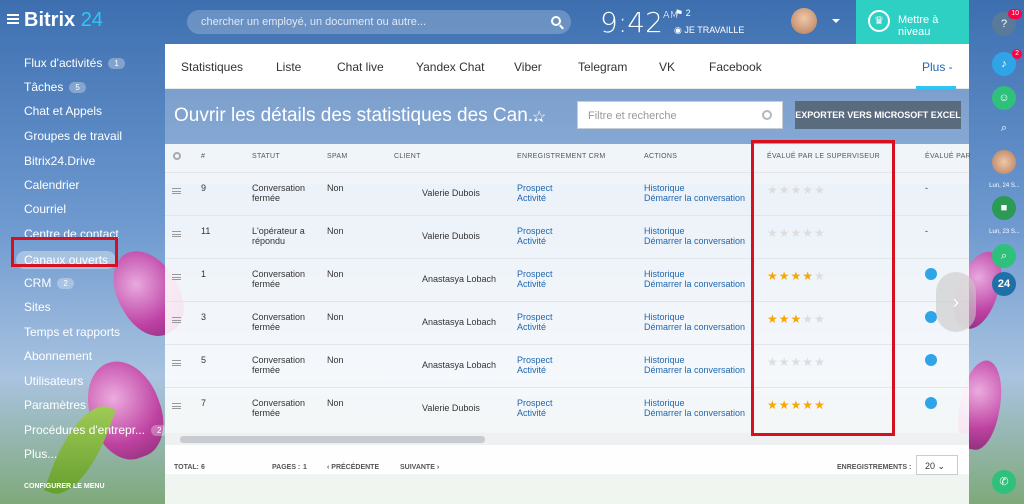  Describe the element at coordinates (64, 486) in the screenshot. I see `configure-menu-link: CONFIGURER LE MENU` at that location.